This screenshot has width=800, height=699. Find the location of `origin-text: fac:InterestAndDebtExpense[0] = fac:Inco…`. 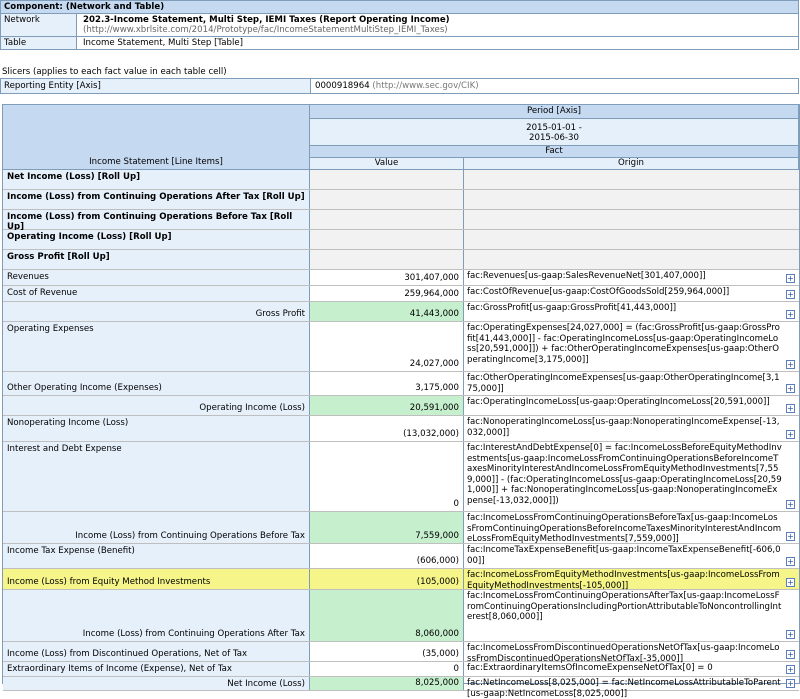

origin-text: fac:InterestAndDebtExpense[0] = fac:Inco… is located at coordinates (624, 474).